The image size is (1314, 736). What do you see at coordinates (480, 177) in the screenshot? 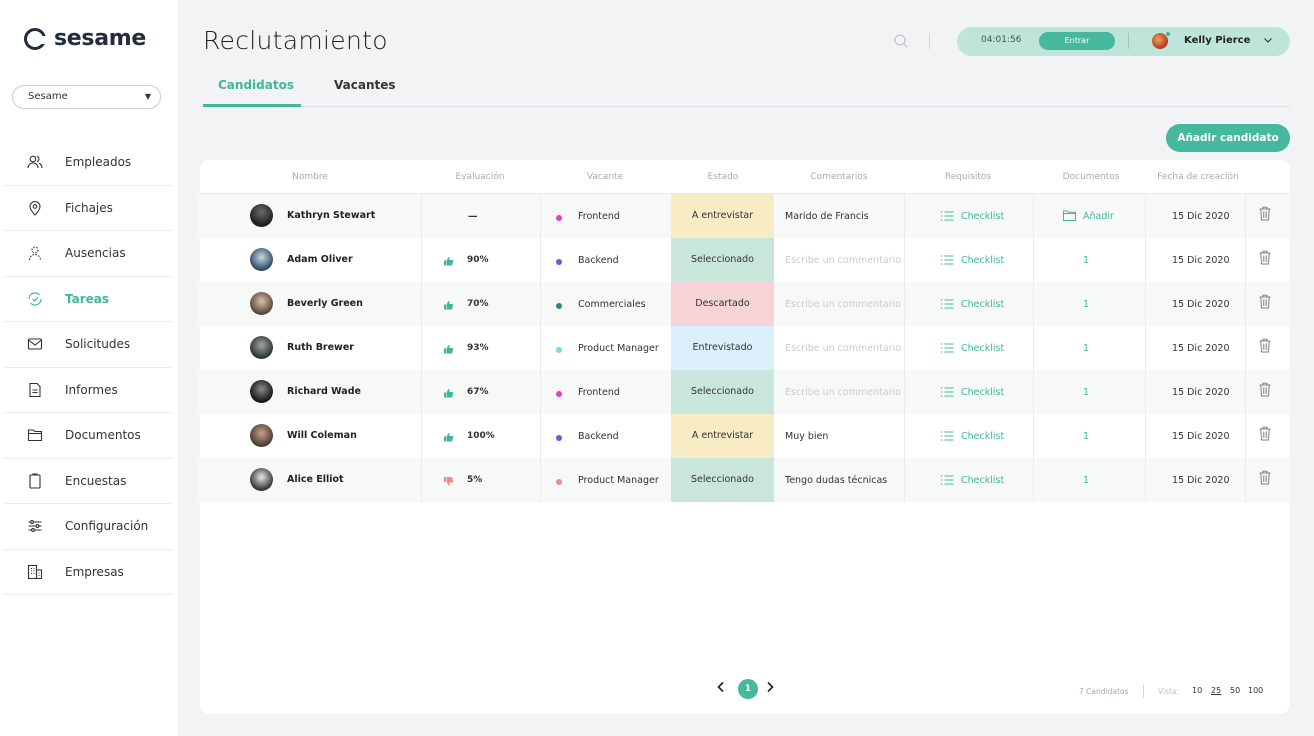
I see `column-header-evaluacion: Evaluación` at bounding box center [480, 177].